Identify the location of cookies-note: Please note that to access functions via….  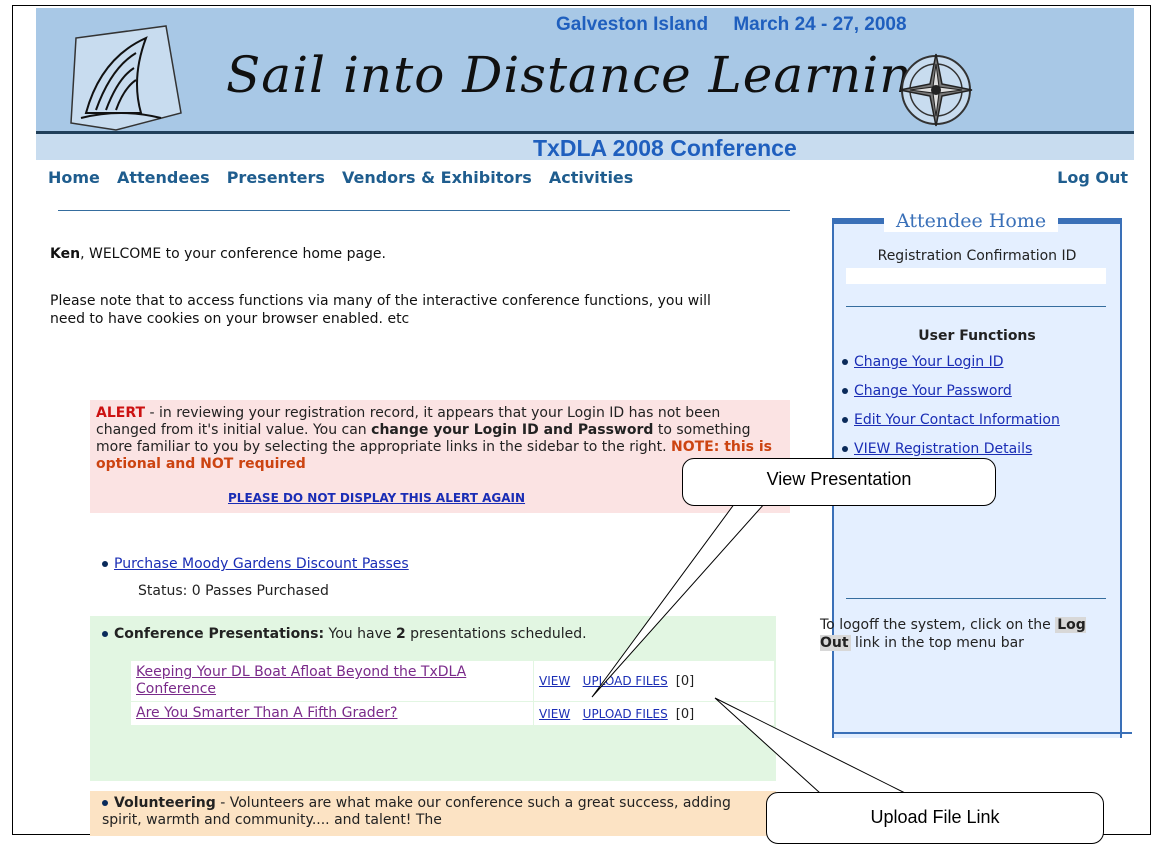
(380, 310).